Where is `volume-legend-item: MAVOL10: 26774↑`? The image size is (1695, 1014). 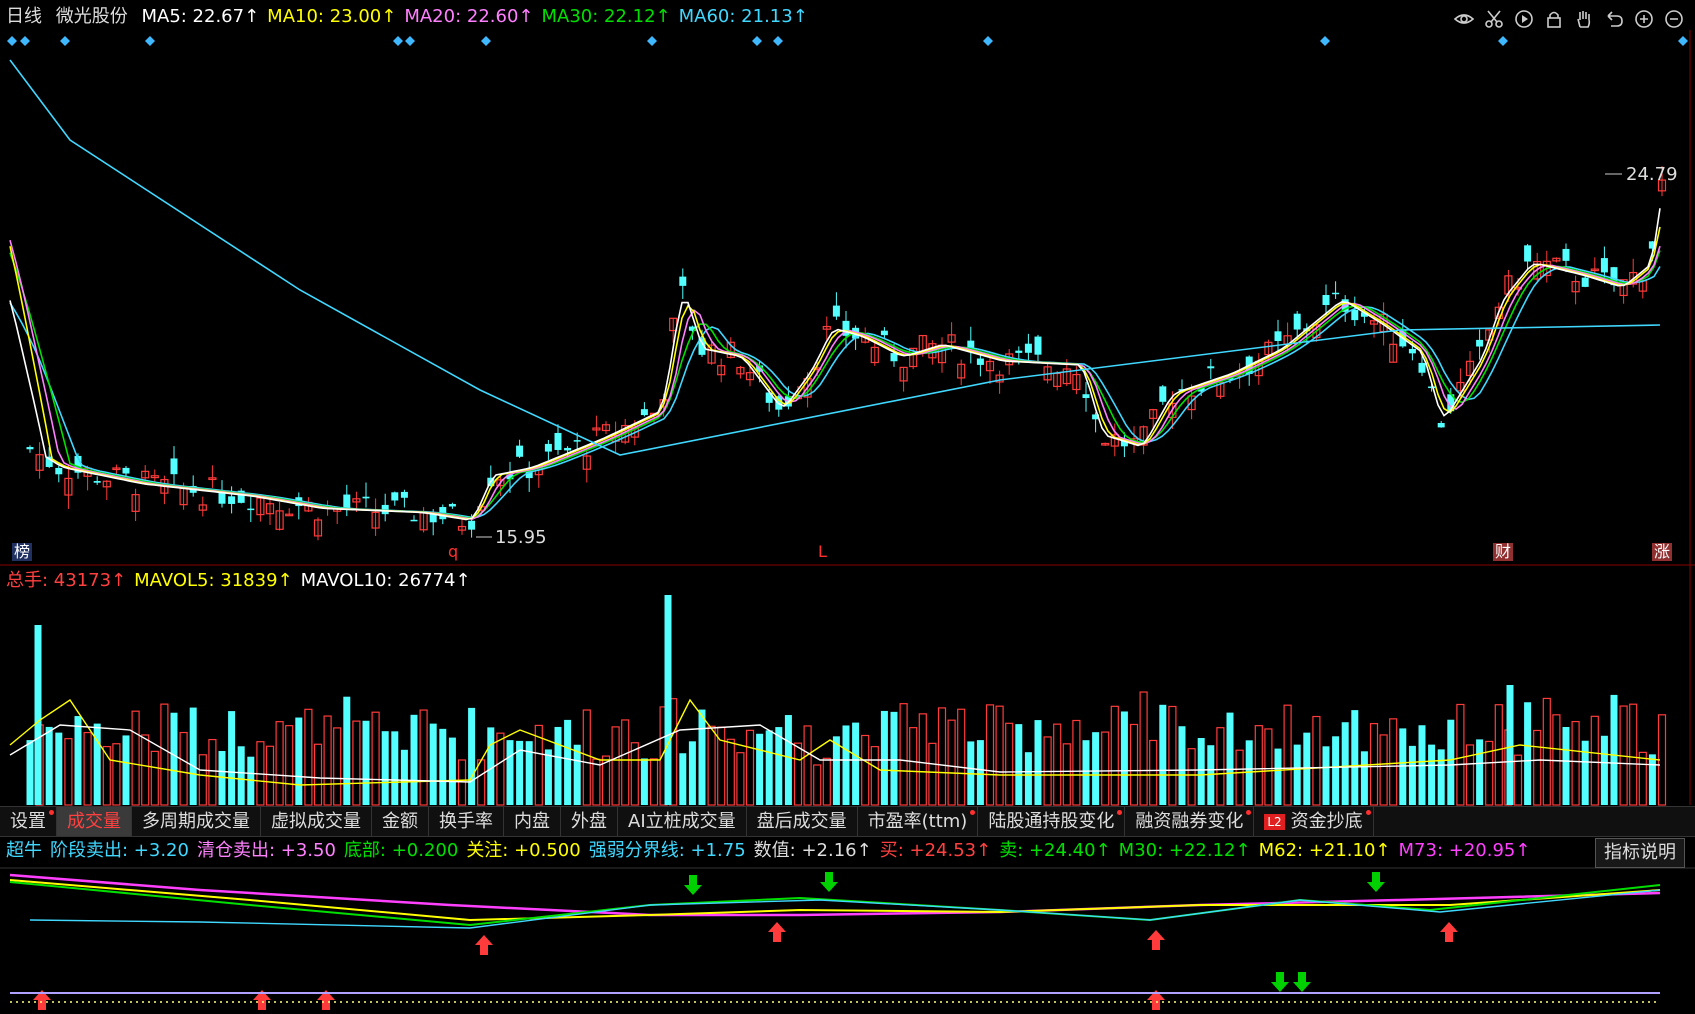
volume-legend-item: MAVOL10: 26774↑ is located at coordinates (385, 580).